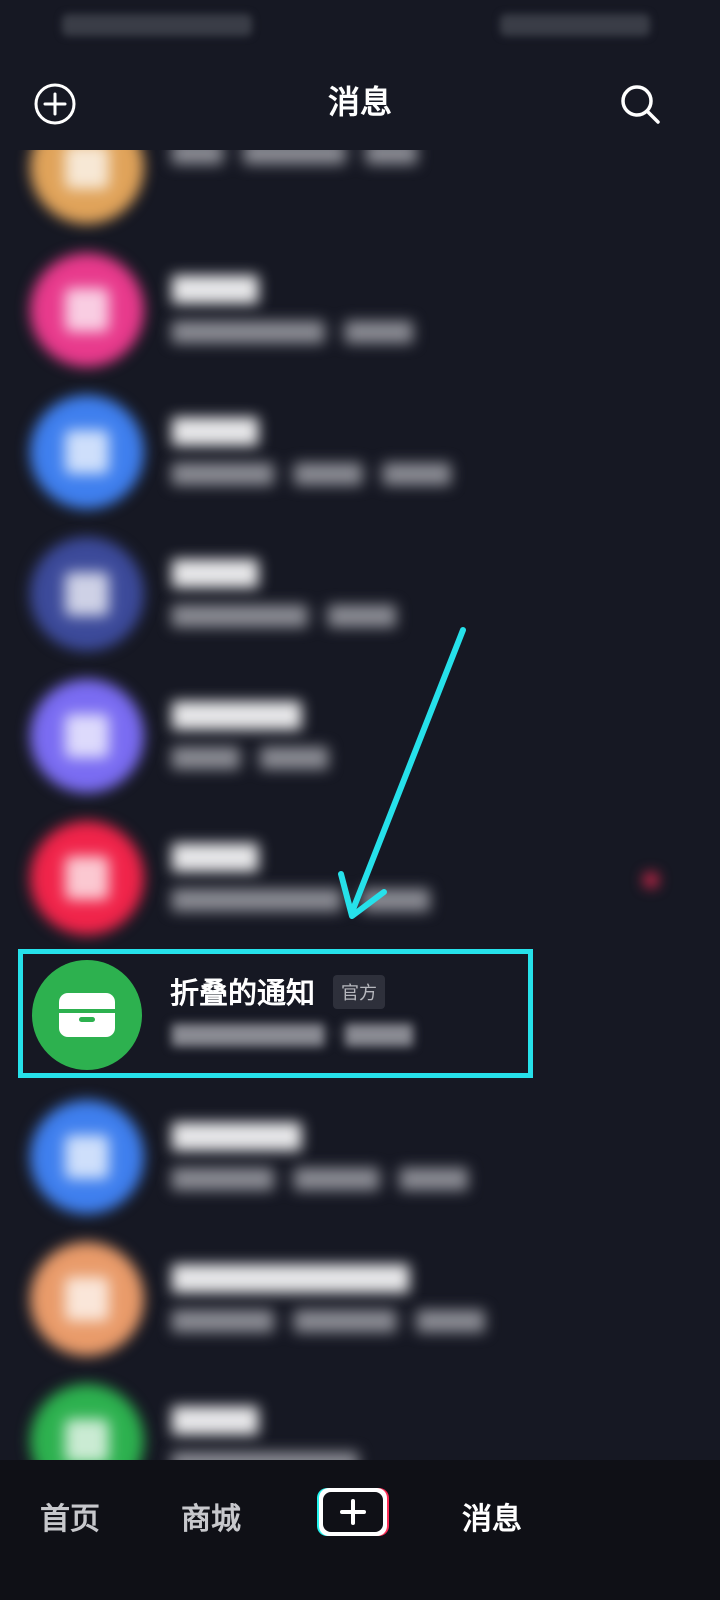  What do you see at coordinates (250, 757) in the screenshot?
I see `list-item-preview: ▇▇▇▇ · ▇▇▇▇` at bounding box center [250, 757].